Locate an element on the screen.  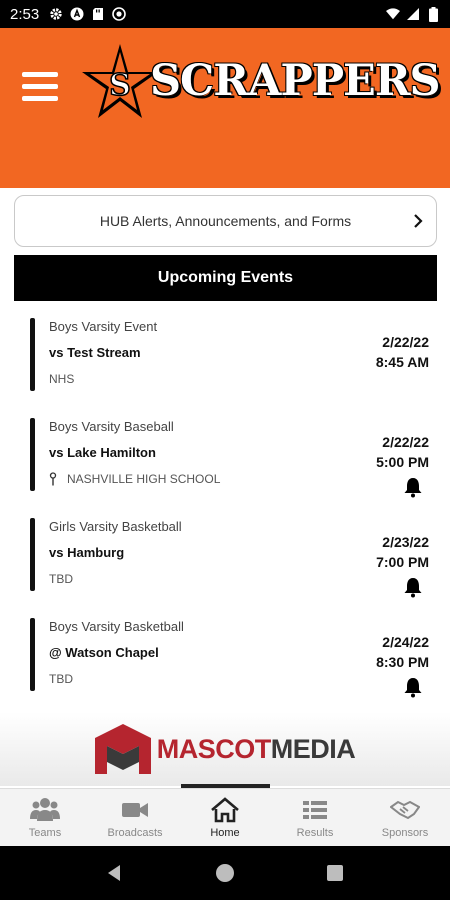
teams-icon is located at coordinates (45, 809).